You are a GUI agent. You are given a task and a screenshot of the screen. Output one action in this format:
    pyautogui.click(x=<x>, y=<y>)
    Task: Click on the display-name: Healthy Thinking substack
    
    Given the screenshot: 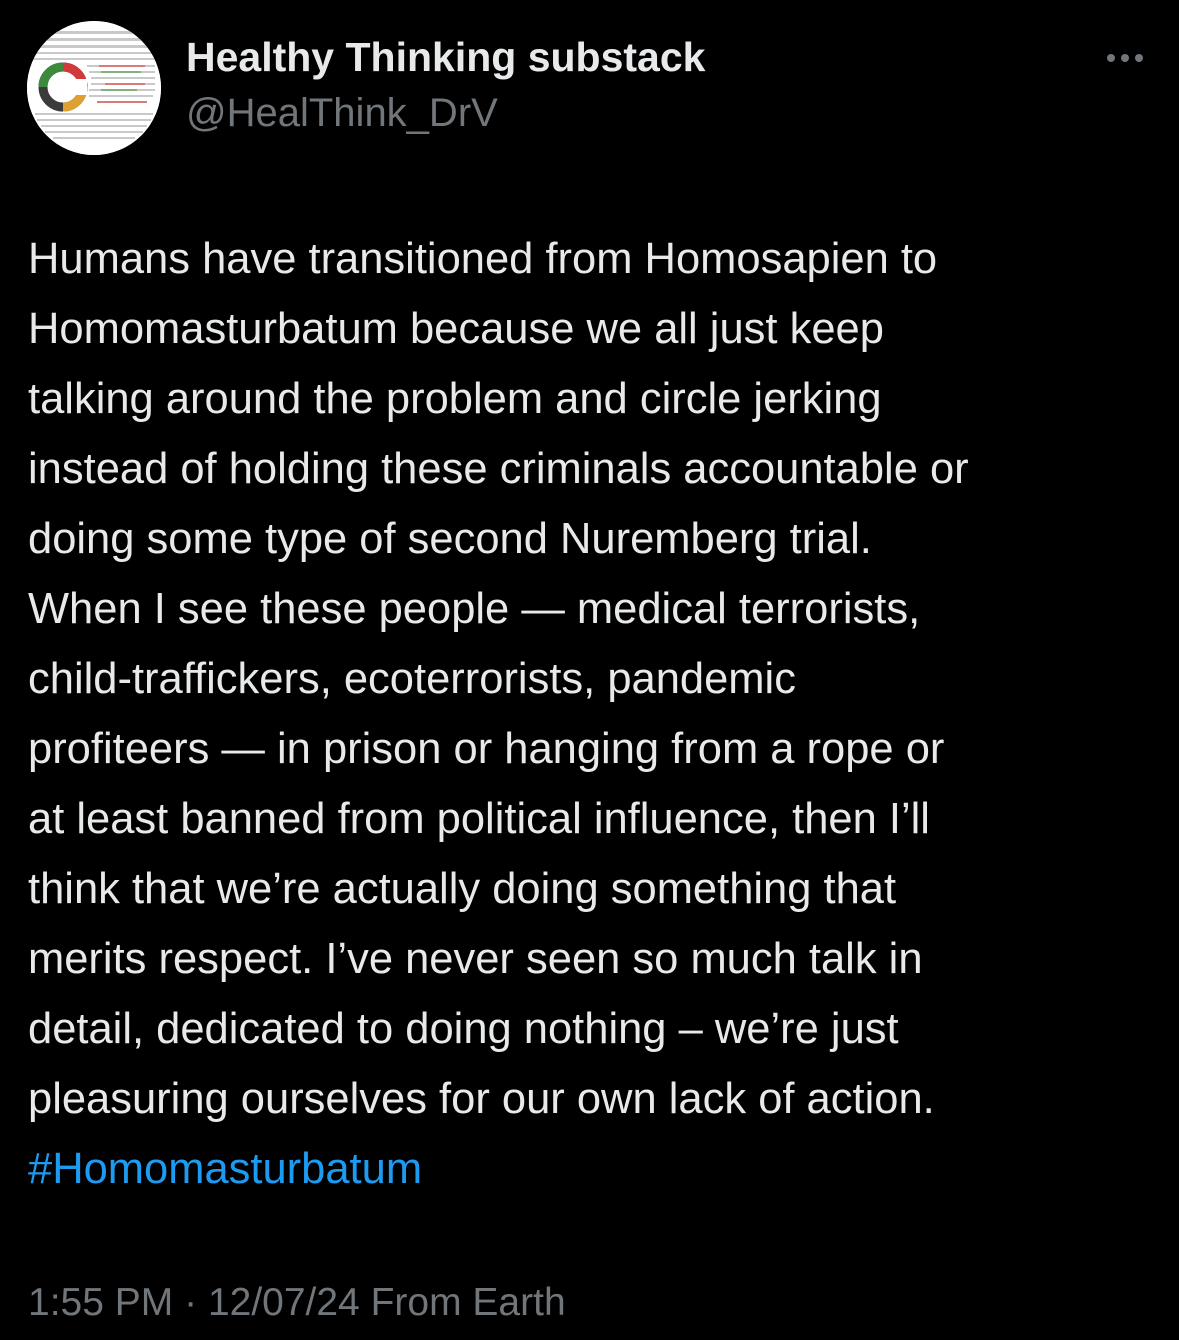 What is the action you would take?
    pyautogui.click(x=445, y=57)
    